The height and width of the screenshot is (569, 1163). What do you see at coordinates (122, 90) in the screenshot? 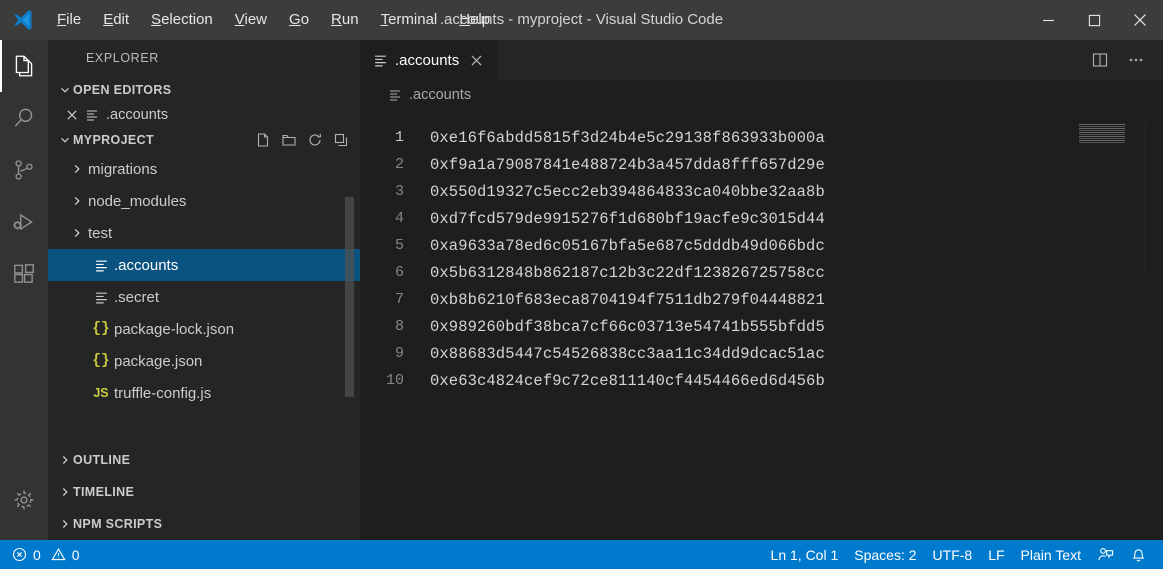
I see `section-open-editors-label: OPEN EDITORS` at bounding box center [122, 90].